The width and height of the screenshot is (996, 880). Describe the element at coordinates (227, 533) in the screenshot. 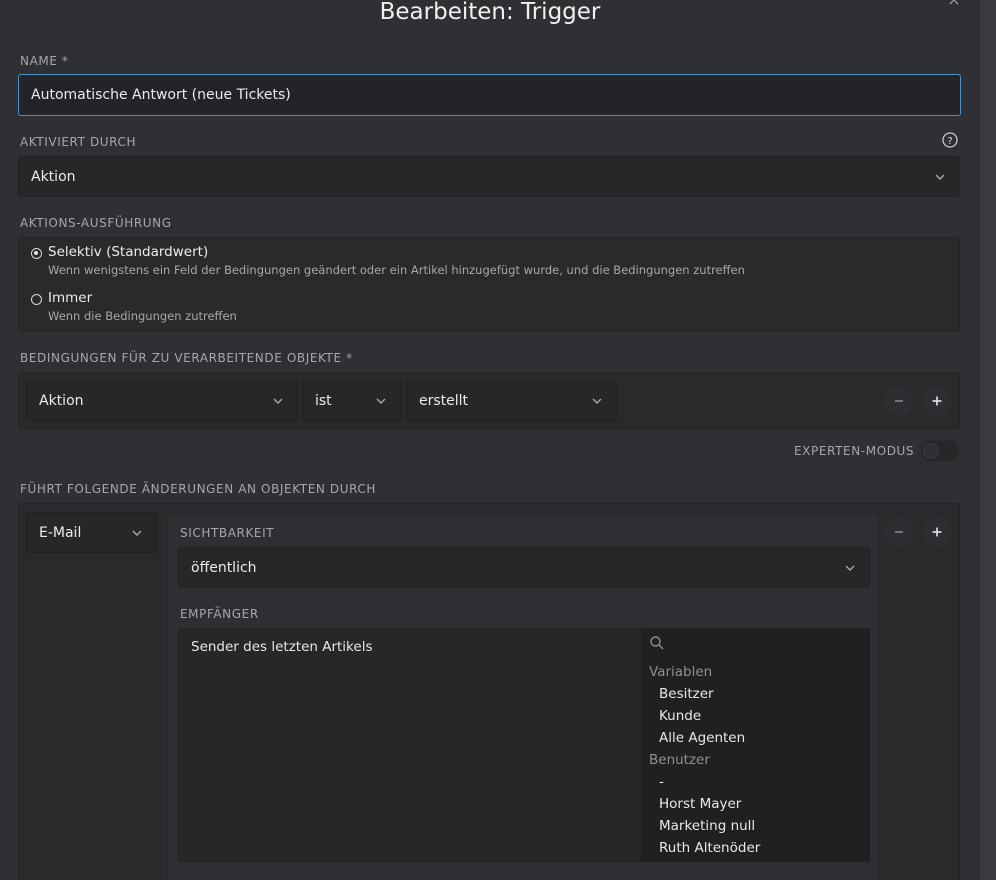

I see `visibility-label: SICHTBARKEIT` at that location.